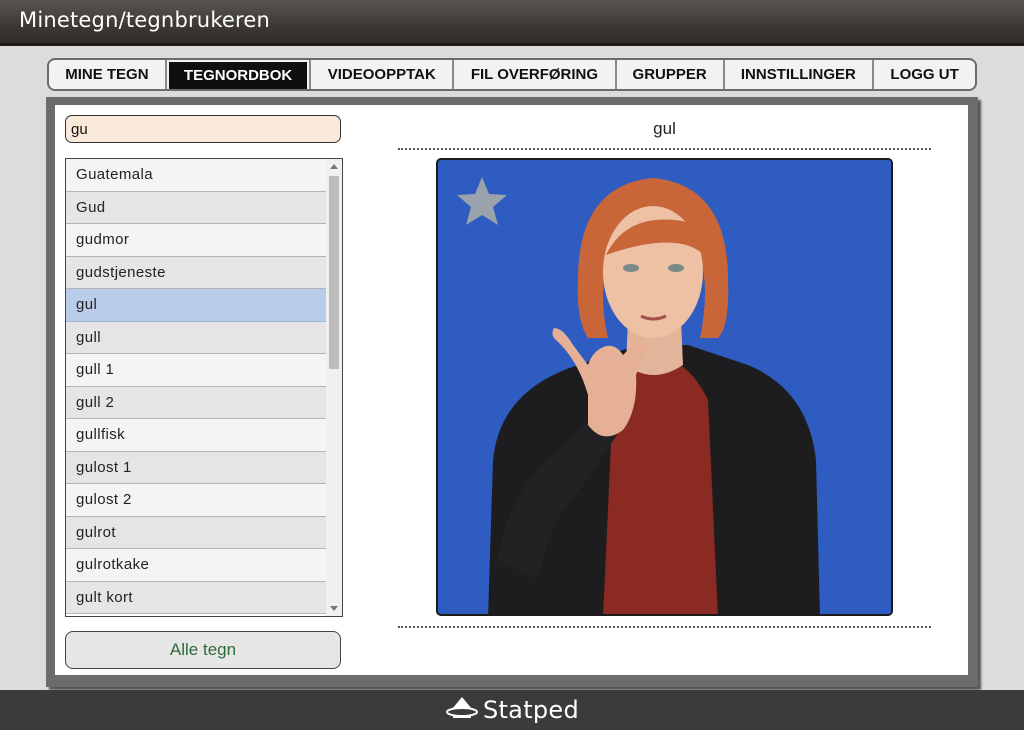 The image size is (1024, 730). I want to click on divider-bottom, so click(664, 627).